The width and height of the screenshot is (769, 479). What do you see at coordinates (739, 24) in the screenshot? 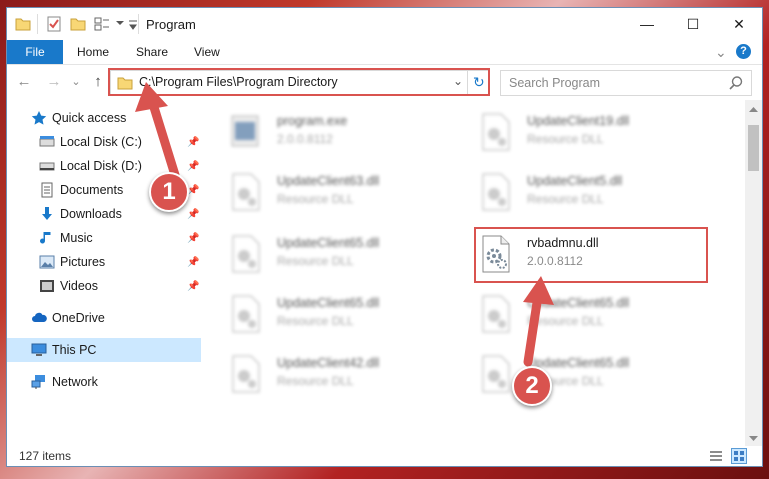
I see `close-button: ✕` at bounding box center [739, 24].